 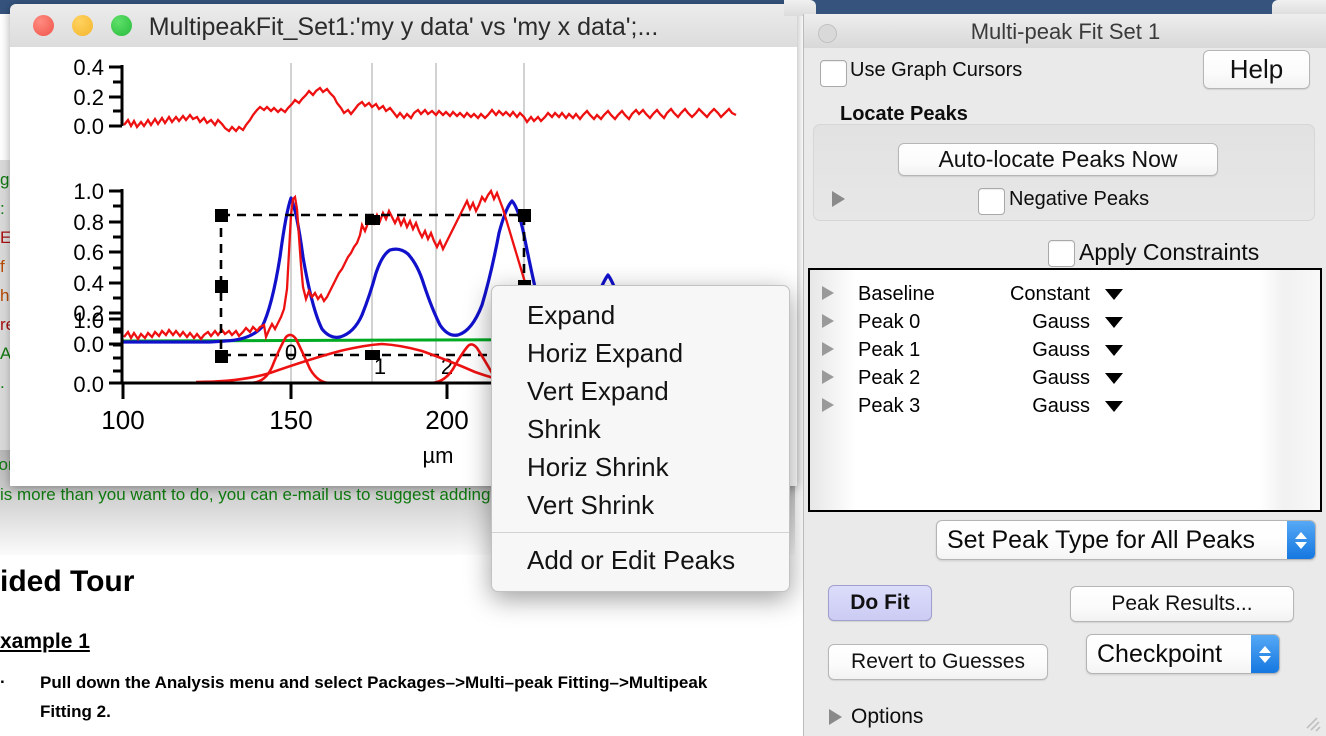 What do you see at coordinates (640, 353) in the screenshot?
I see `menu-item-horiz-expand: Horiz Expand` at bounding box center [640, 353].